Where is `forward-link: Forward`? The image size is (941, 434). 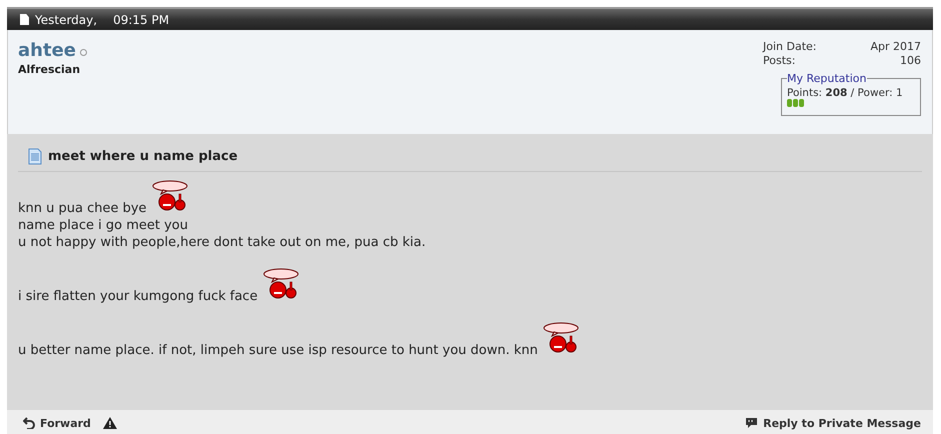
forward-link: Forward is located at coordinates (57, 423).